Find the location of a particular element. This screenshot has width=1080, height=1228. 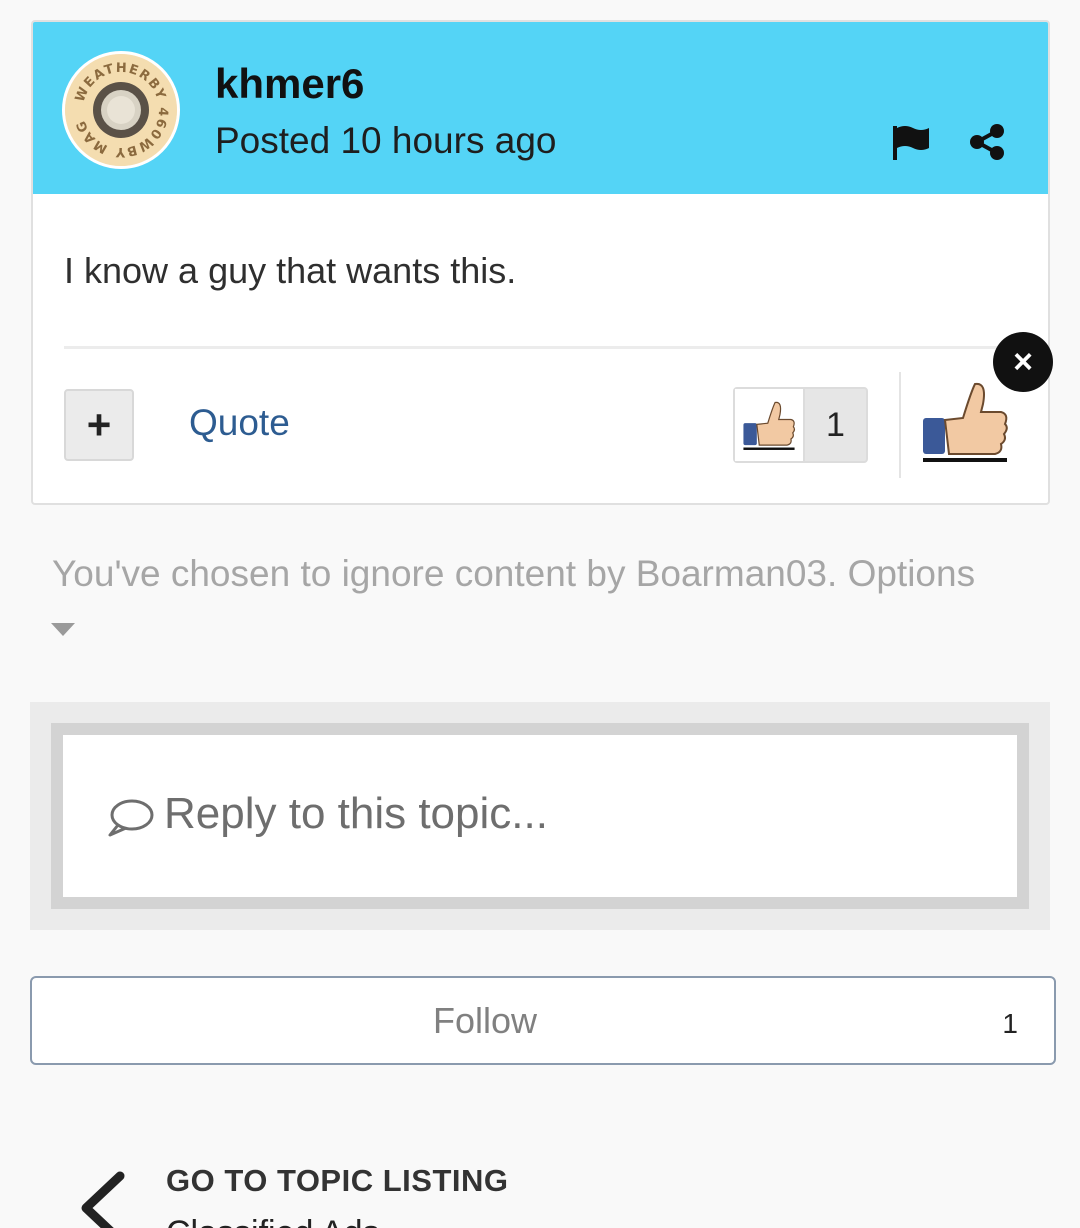

reaction-summary: 1 is located at coordinates (800, 425).